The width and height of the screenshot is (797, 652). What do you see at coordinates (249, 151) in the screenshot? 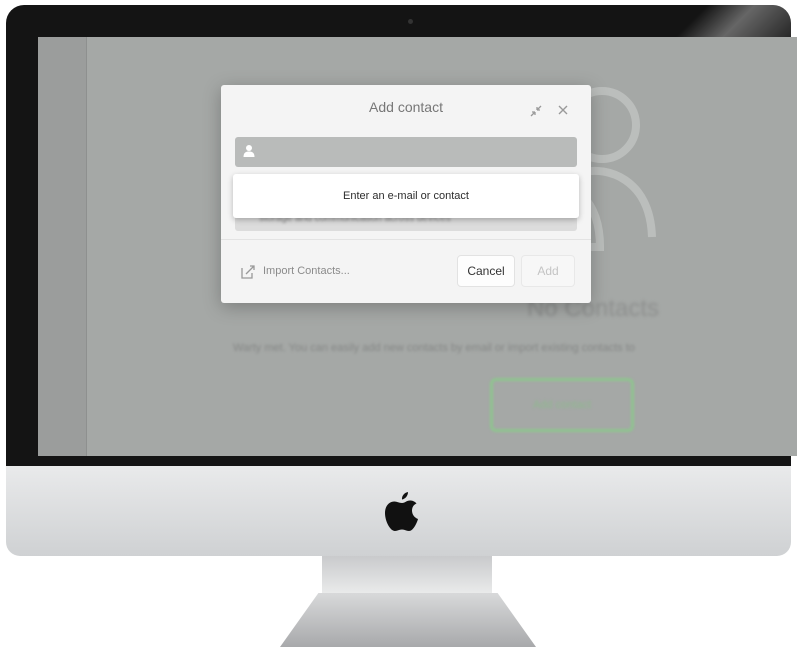
I see `person-icon` at bounding box center [249, 151].